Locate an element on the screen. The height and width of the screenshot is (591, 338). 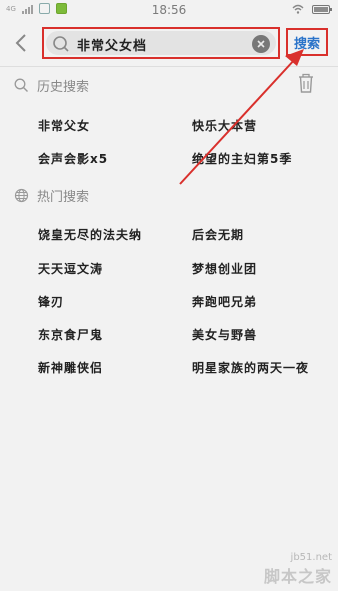
search-input: 非常父女档 is located at coordinates (161, 43).